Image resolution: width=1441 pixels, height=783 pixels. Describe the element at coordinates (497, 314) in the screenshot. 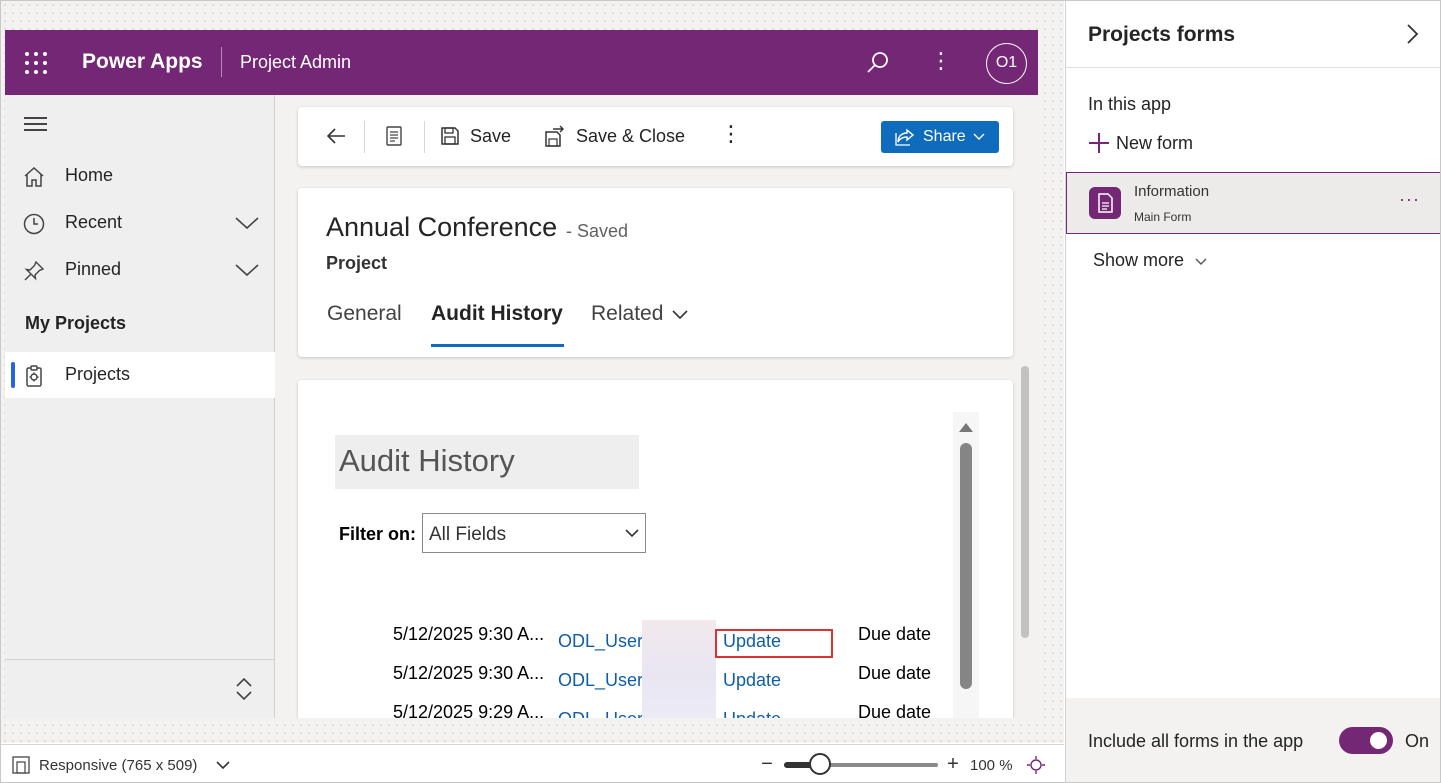

I see `tab-audit-history: Audit History` at that location.